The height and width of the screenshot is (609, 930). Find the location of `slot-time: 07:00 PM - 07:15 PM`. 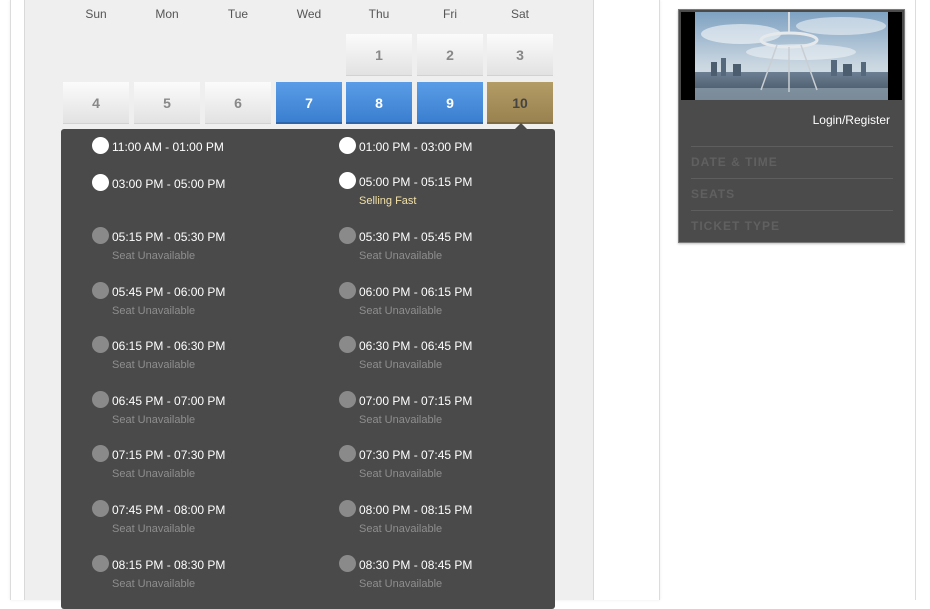

slot-time: 07:00 PM - 07:15 PM is located at coordinates (416, 401).